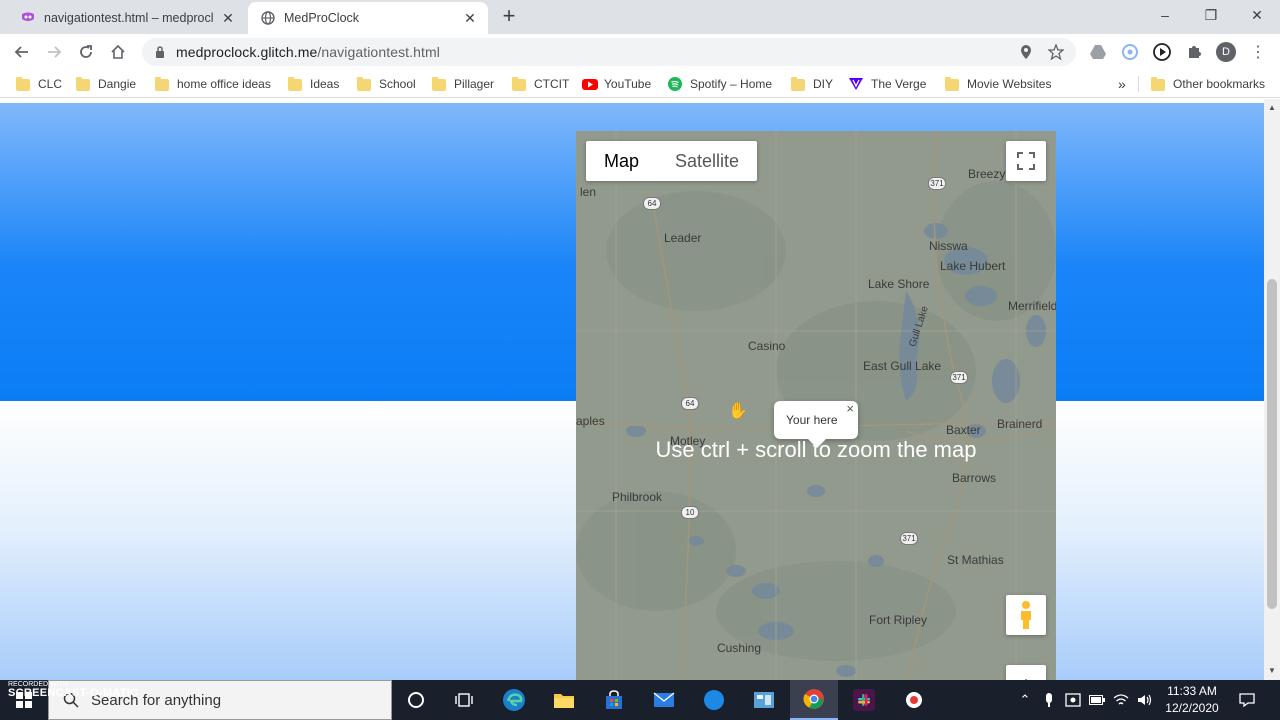 The image size is (1280, 720). I want to click on bookmark-school: School, so click(386, 84).